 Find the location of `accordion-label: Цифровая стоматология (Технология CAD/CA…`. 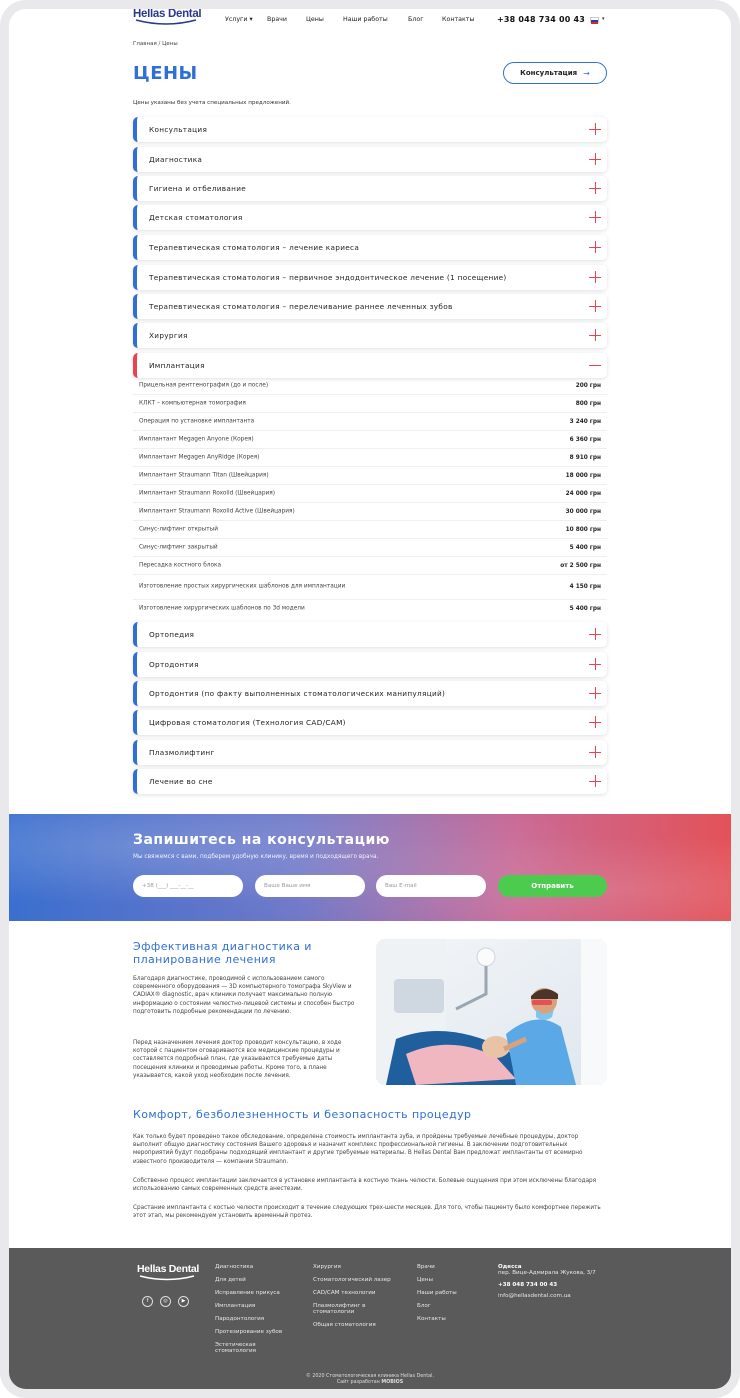

accordion-label: Цифровая стоматология (Технология CAD/CA… is located at coordinates (247, 722).